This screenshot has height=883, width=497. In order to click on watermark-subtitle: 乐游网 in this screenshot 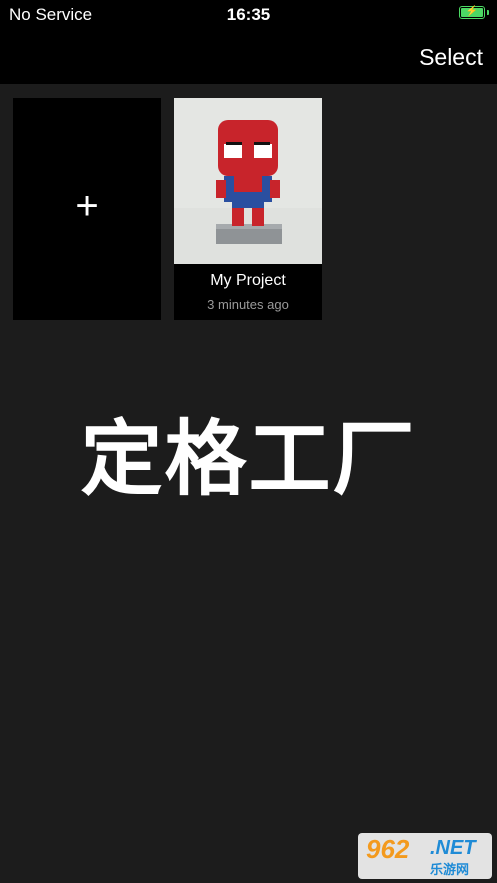, I will do `click(450, 869)`.